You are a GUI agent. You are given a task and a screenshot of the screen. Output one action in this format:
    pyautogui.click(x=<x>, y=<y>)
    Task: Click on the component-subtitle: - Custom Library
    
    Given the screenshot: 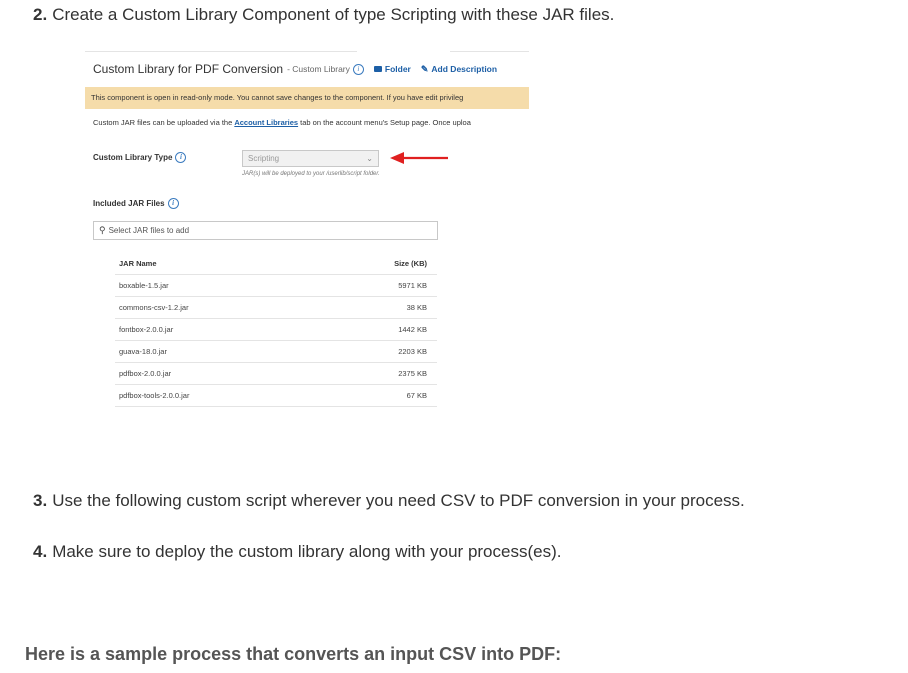 What is the action you would take?
    pyautogui.click(x=318, y=69)
    